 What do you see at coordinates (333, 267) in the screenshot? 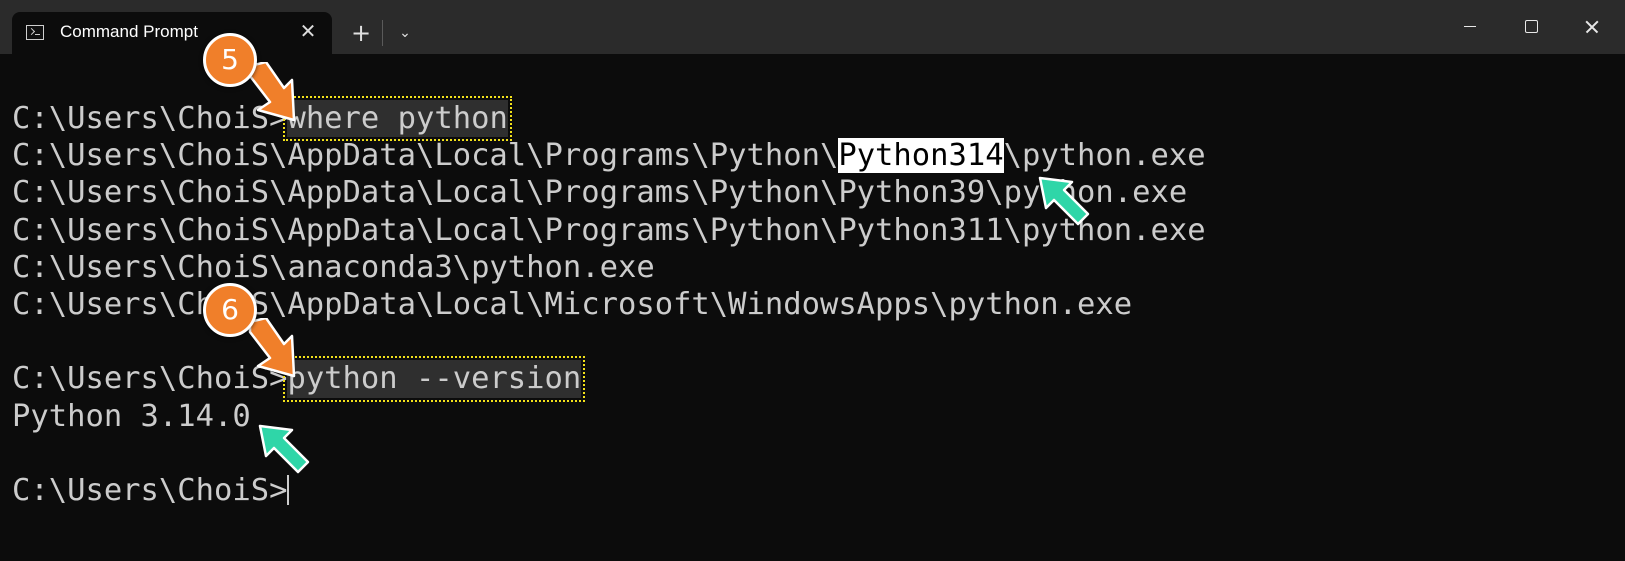
I see `terminal-line: C:\Users\ChoiS\anaconda3\python.exe` at bounding box center [333, 267].